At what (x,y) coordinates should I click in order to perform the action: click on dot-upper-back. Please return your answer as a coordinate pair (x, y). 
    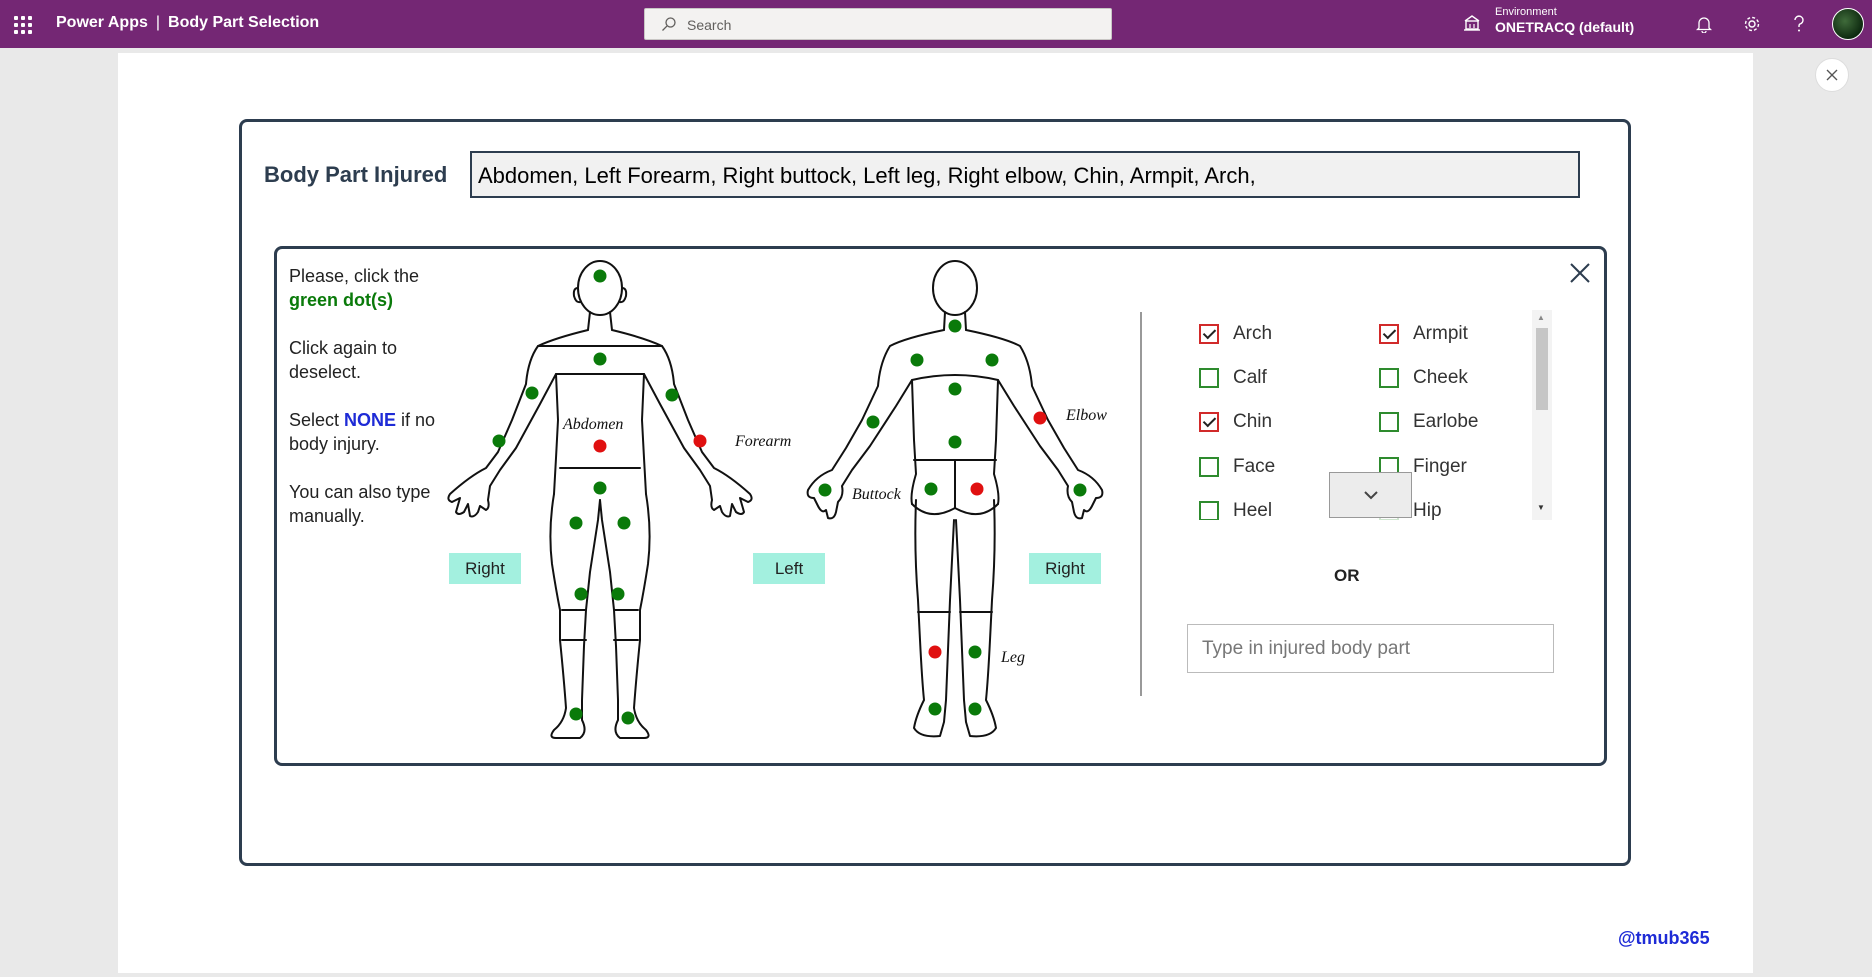
    Looking at the image, I should click on (955, 389).